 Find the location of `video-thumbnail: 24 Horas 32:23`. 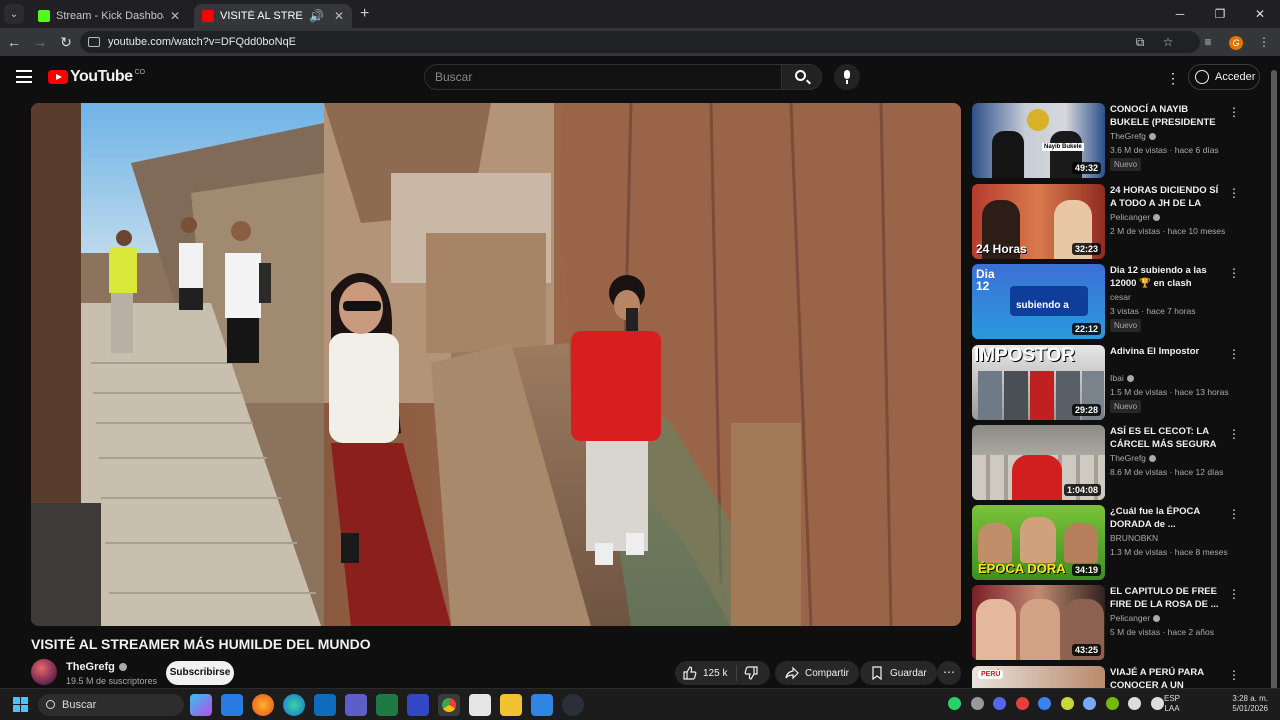

video-thumbnail: 24 Horas 32:23 is located at coordinates (1038, 221).